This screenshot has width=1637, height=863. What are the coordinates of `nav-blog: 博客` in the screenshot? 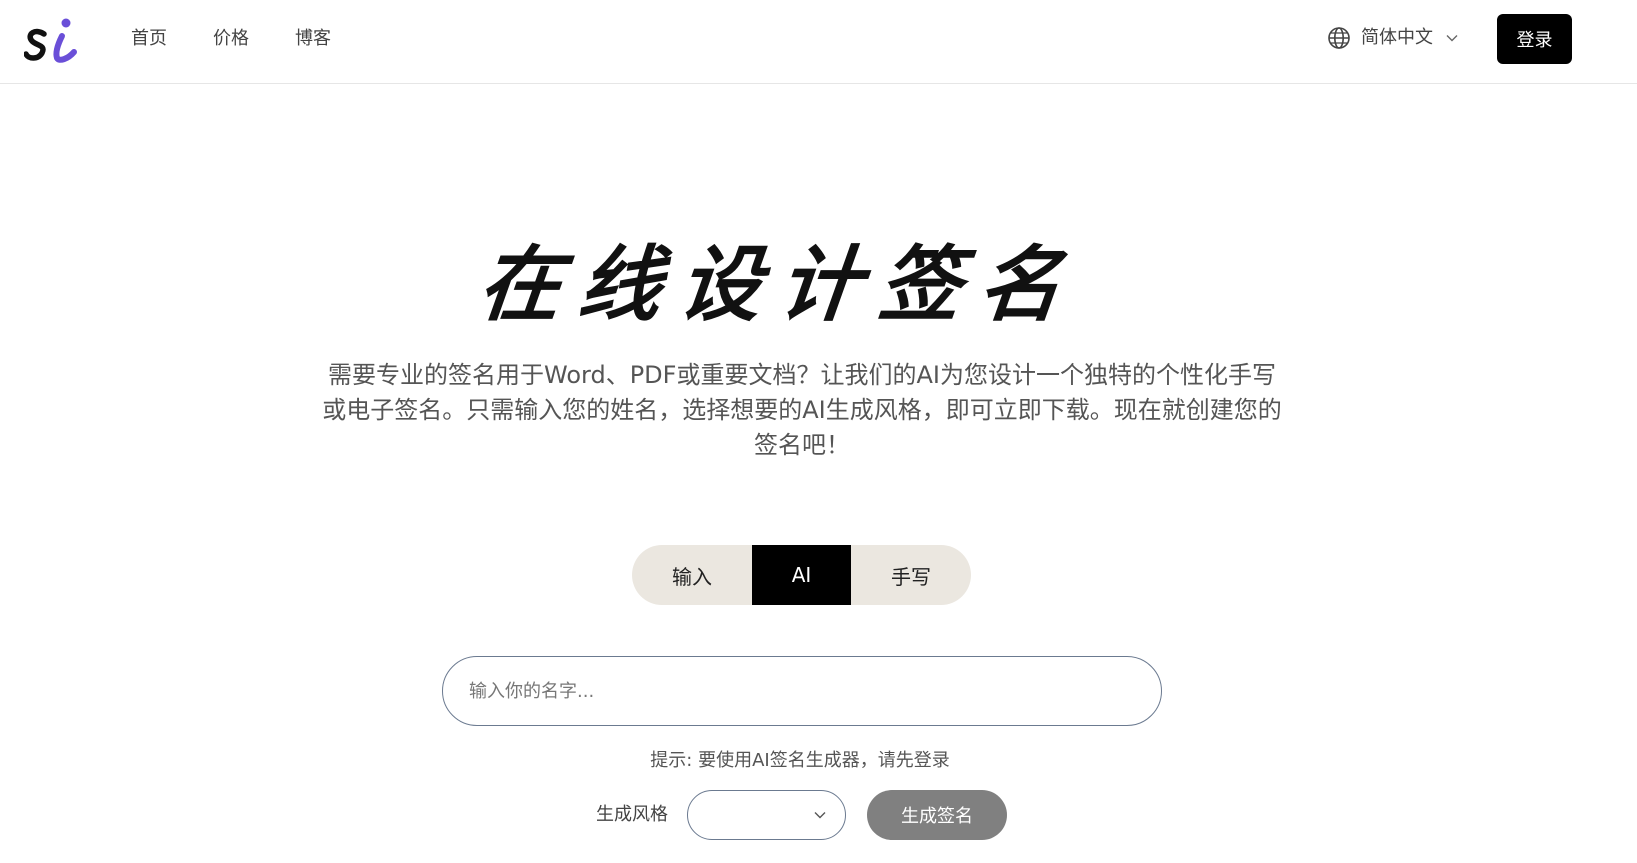 It's located at (313, 39).